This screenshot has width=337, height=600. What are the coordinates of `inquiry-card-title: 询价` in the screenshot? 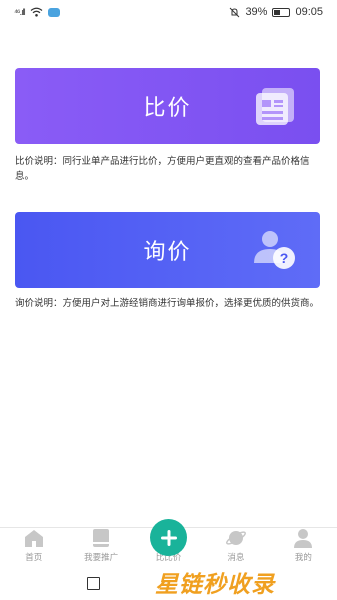 It's located at (167, 251).